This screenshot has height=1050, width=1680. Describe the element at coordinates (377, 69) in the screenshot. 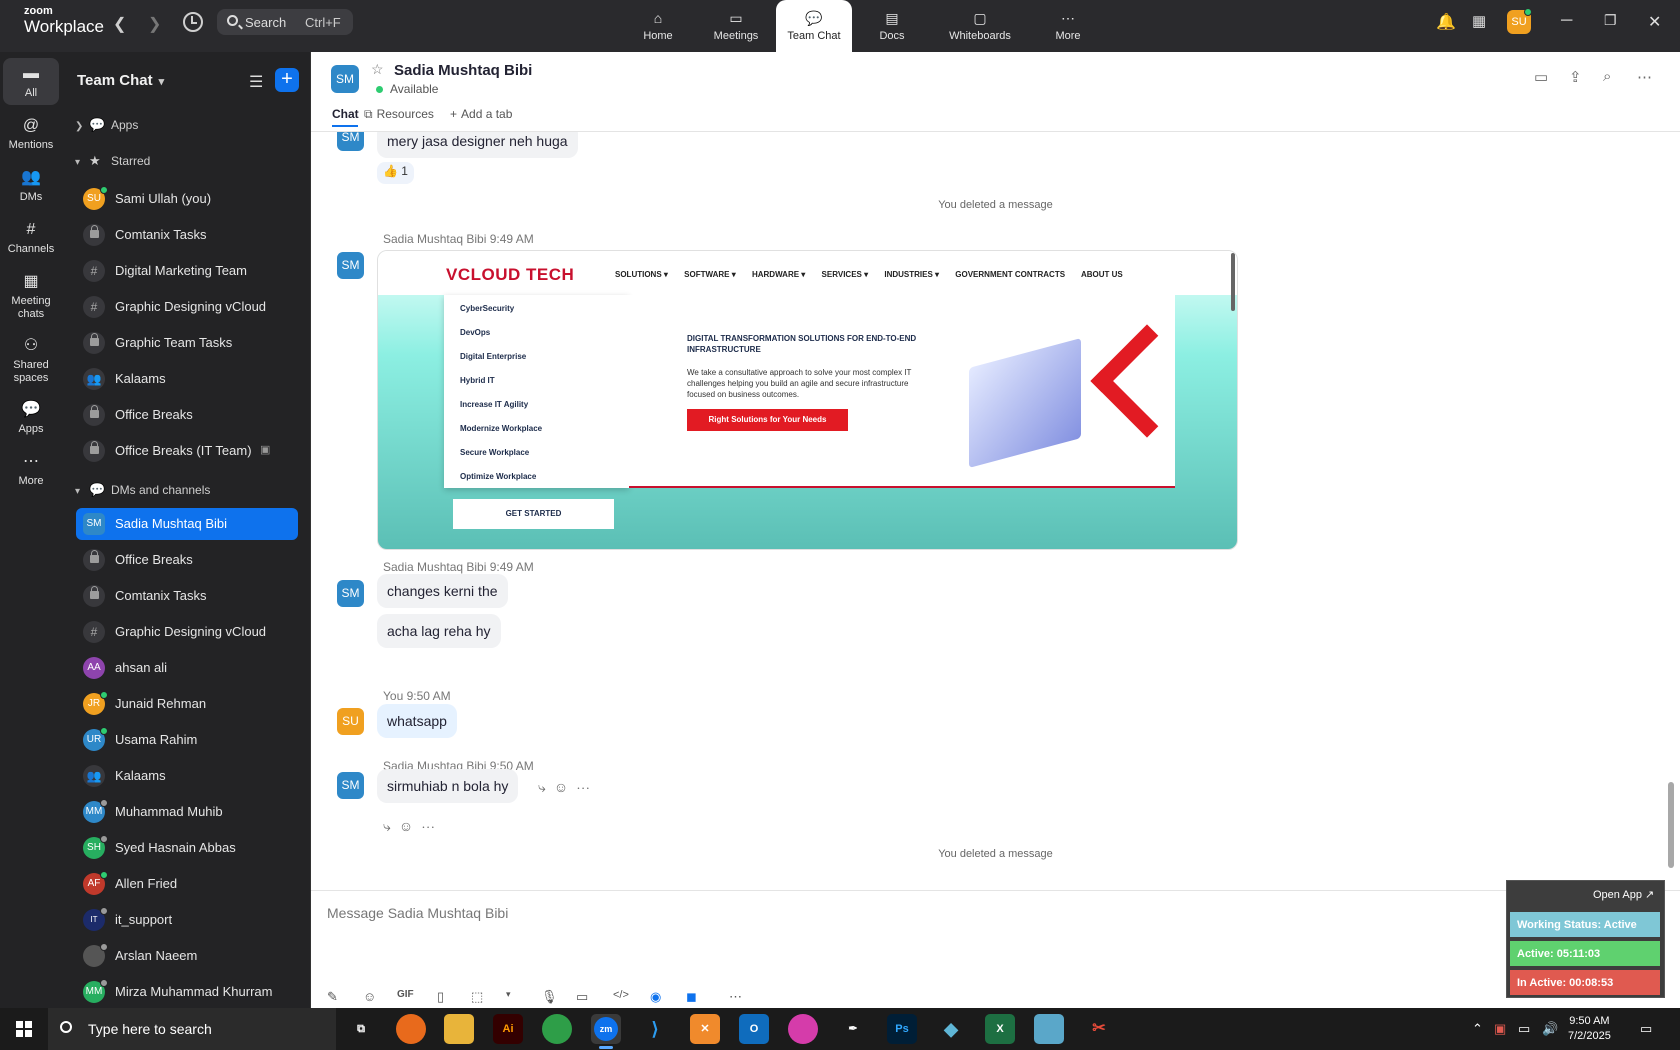

I see `star-icon: ☆` at that location.